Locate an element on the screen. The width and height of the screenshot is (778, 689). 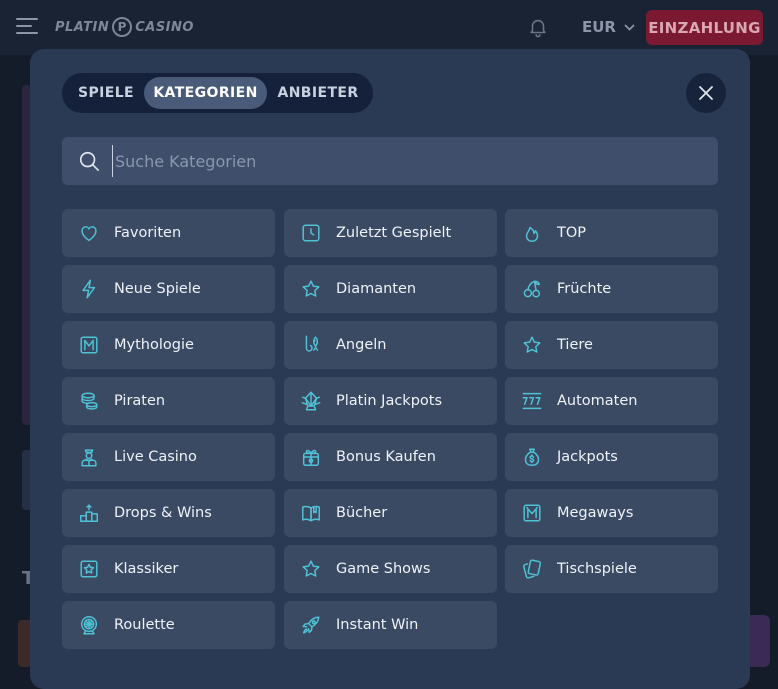
category-bücher: Bücher is located at coordinates (390, 513).